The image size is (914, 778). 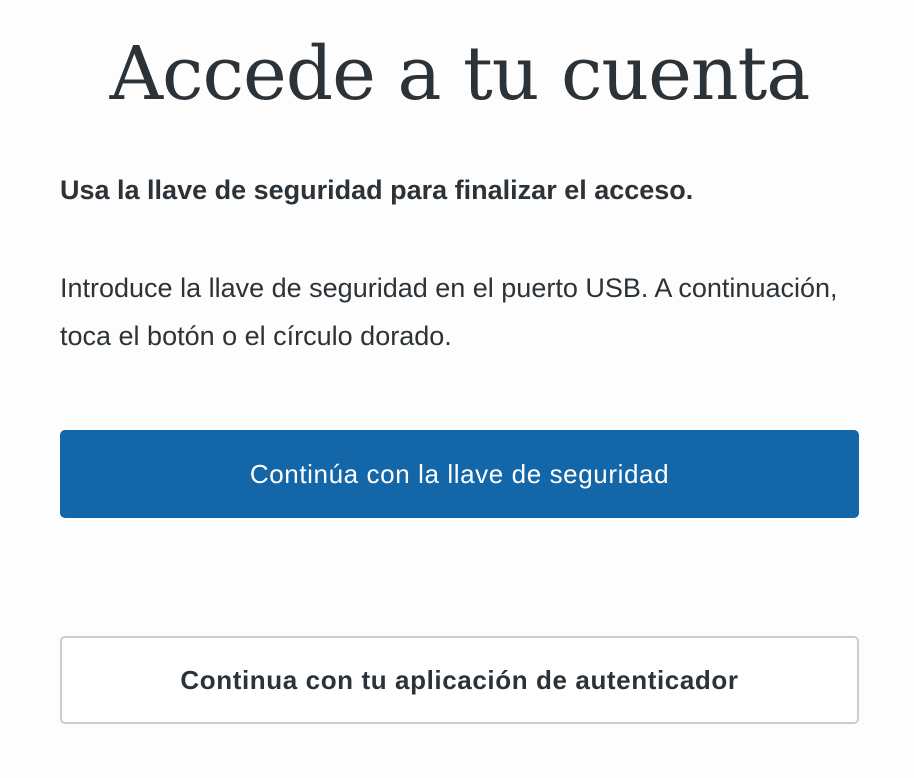 I want to click on page-title: Accede a tu cuenta, so click(x=460, y=74).